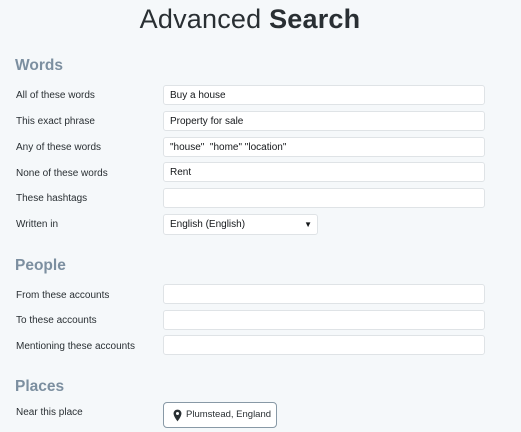 Image resolution: width=521 pixels, height=432 pixels. What do you see at coordinates (39, 65) in the screenshot?
I see `section-title-words: Words` at bounding box center [39, 65].